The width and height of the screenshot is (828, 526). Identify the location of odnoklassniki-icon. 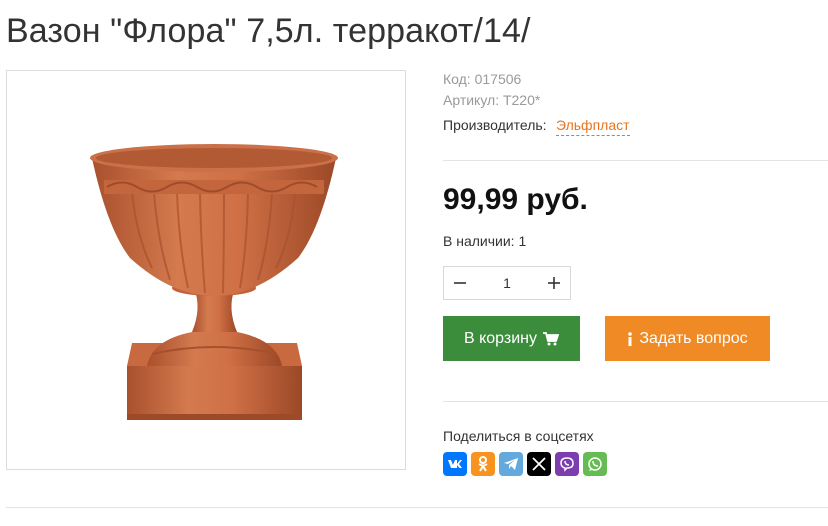
(483, 464).